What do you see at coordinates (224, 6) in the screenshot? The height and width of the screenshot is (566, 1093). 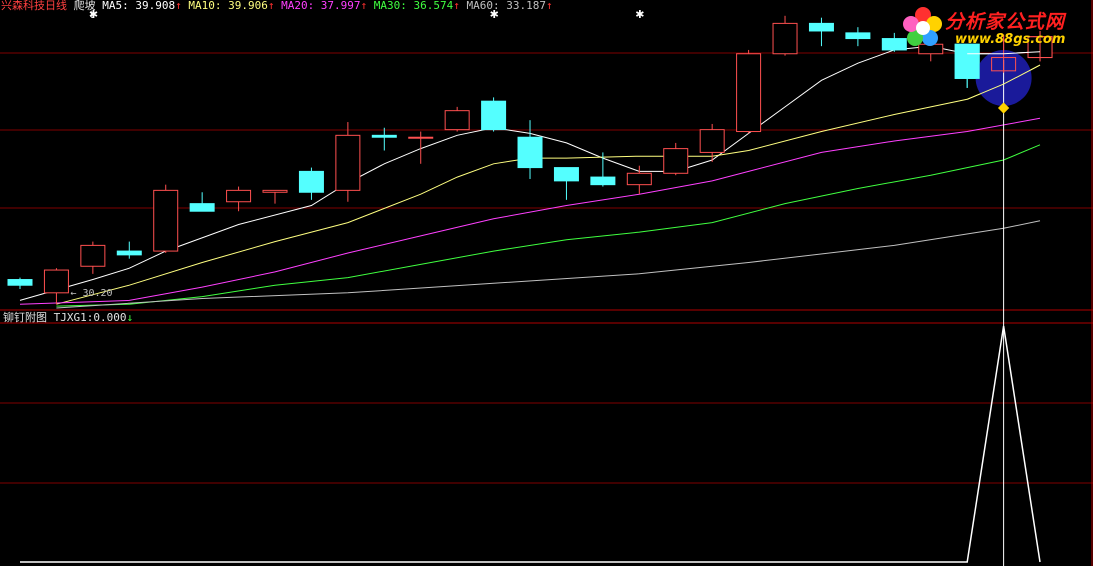 I see `ma-readout-ma10: MA10: 39.906` at bounding box center [224, 6].